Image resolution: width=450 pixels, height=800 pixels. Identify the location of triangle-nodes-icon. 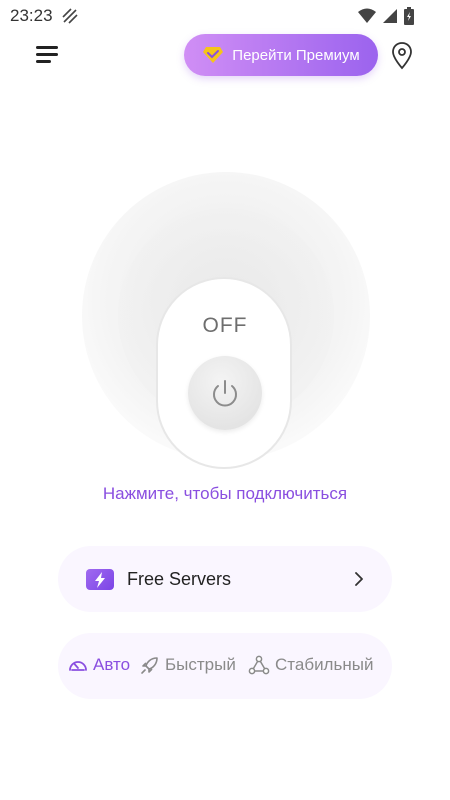
(259, 665).